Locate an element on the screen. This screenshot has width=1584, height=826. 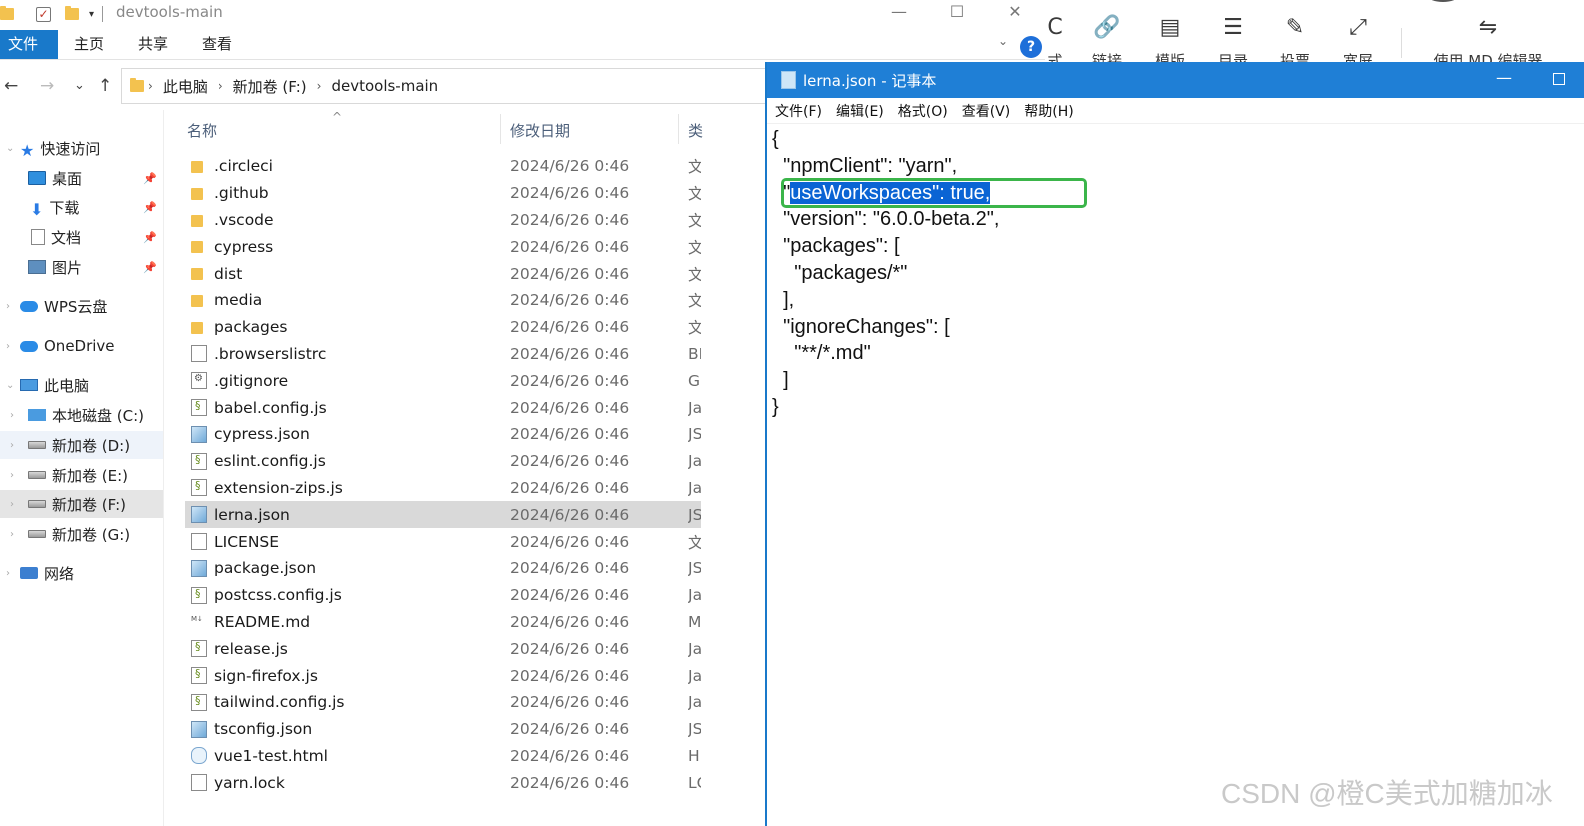
table-row: cypress.json 2024/6/26 0:46 JS is located at coordinates (443, 434).